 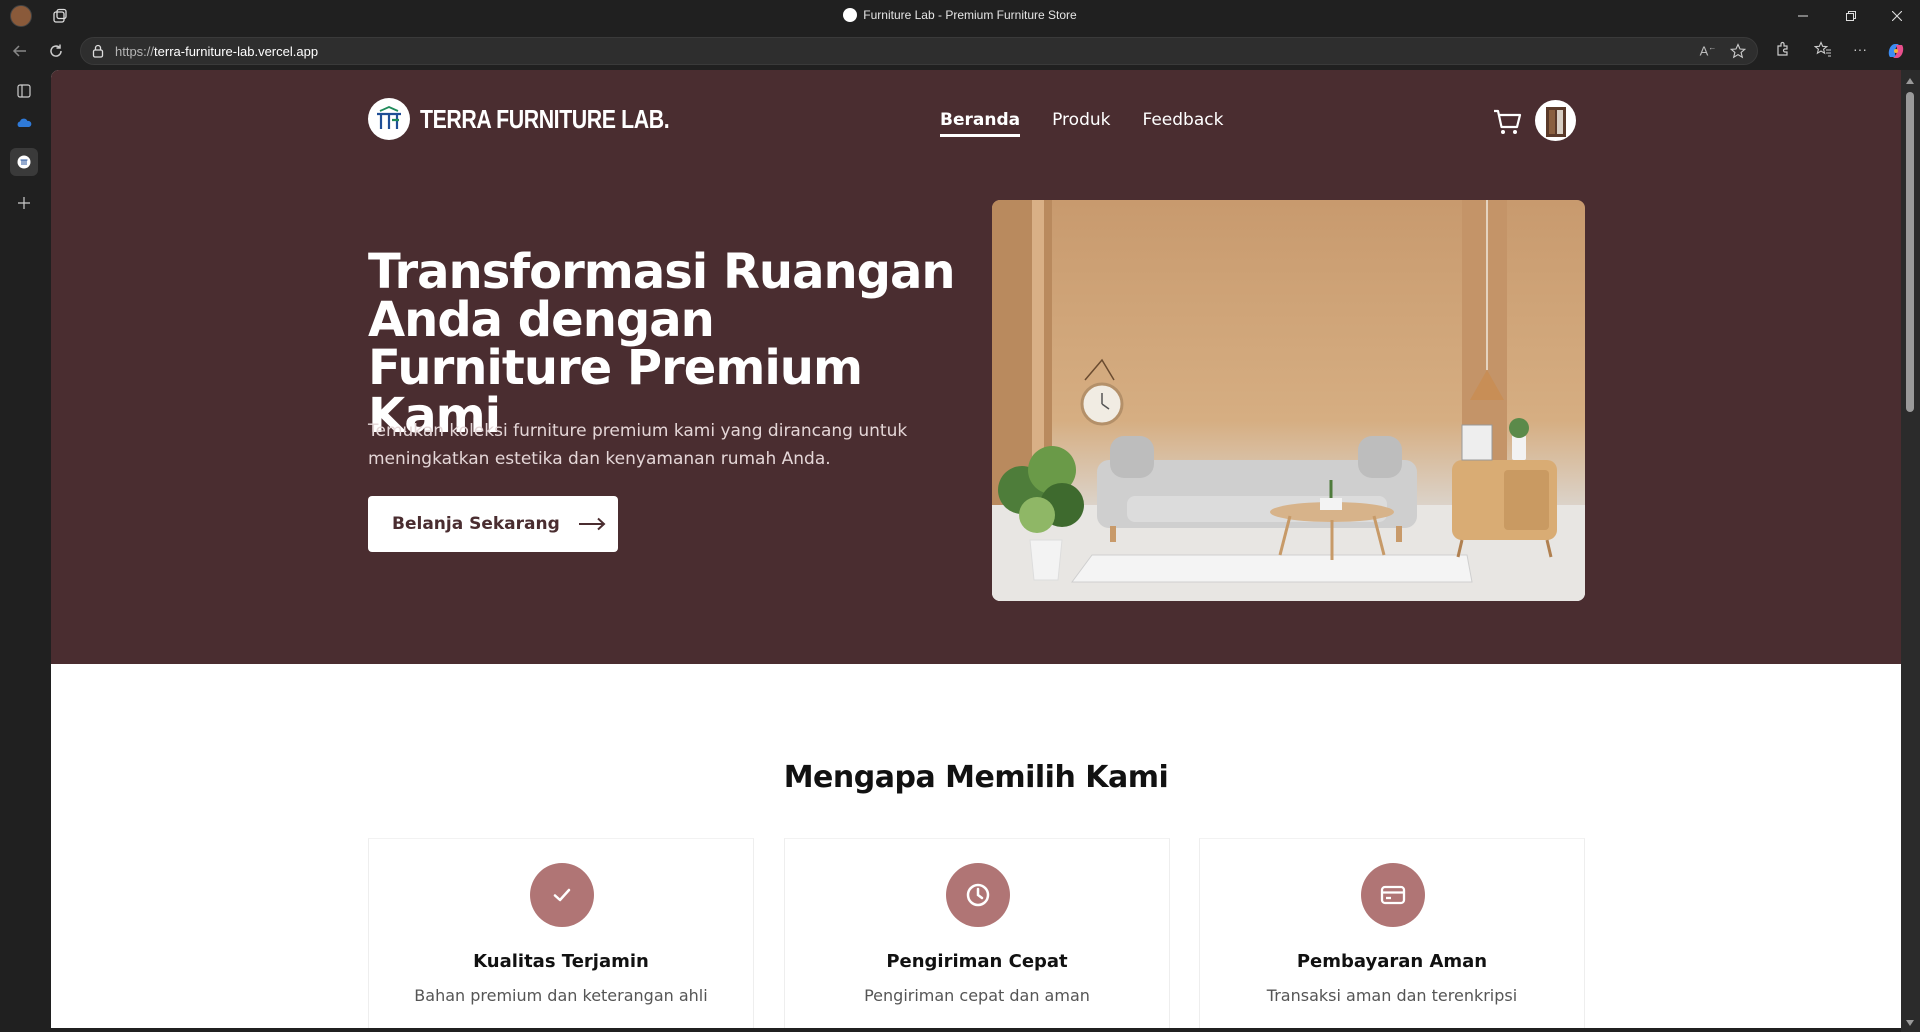 I want to click on minimize-icon, so click(x=1803, y=16).